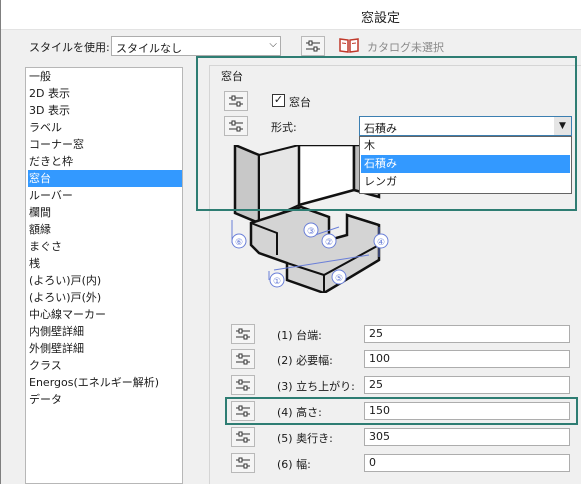 This screenshot has width=581, height=484. What do you see at coordinates (294, 464) in the screenshot?
I see `param-label-6: (6) 幅:` at bounding box center [294, 464].